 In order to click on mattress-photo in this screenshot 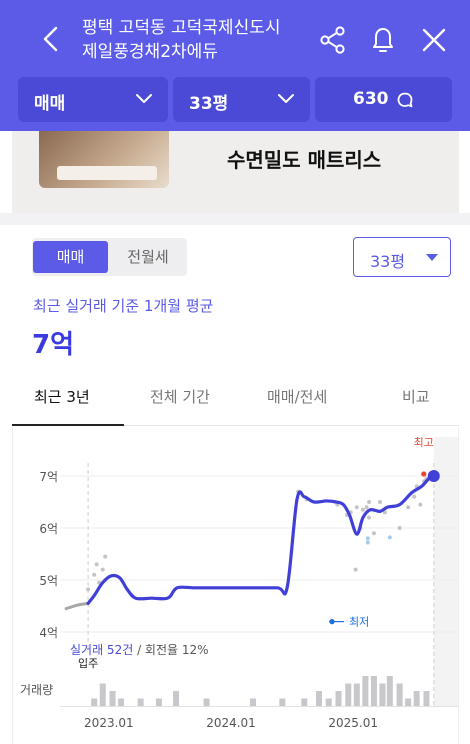, I will do `click(104, 159)`.